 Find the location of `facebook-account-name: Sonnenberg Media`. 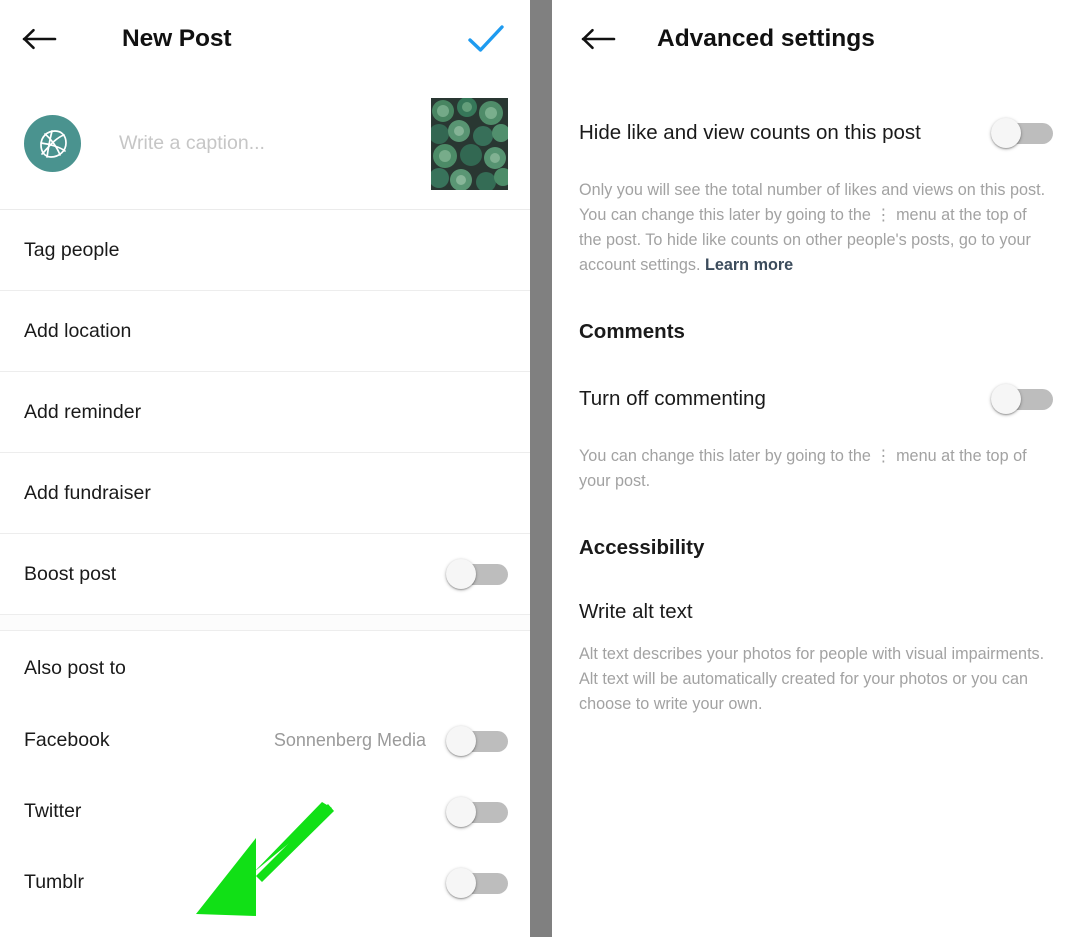

facebook-account-name: Sonnenberg Media is located at coordinates (349, 740).